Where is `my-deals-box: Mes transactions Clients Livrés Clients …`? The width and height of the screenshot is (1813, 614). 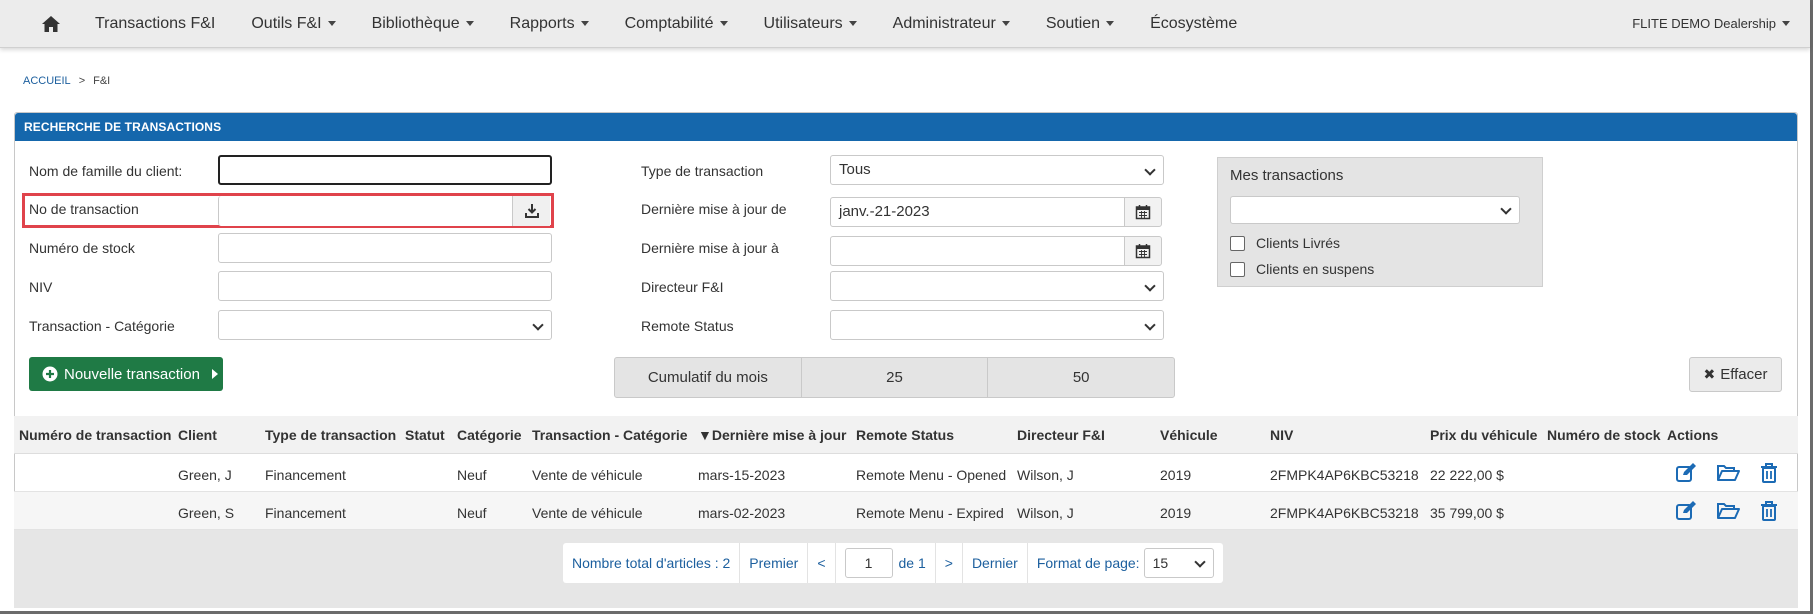 my-deals-box: Mes transactions Clients Livrés Clients … is located at coordinates (1380, 222).